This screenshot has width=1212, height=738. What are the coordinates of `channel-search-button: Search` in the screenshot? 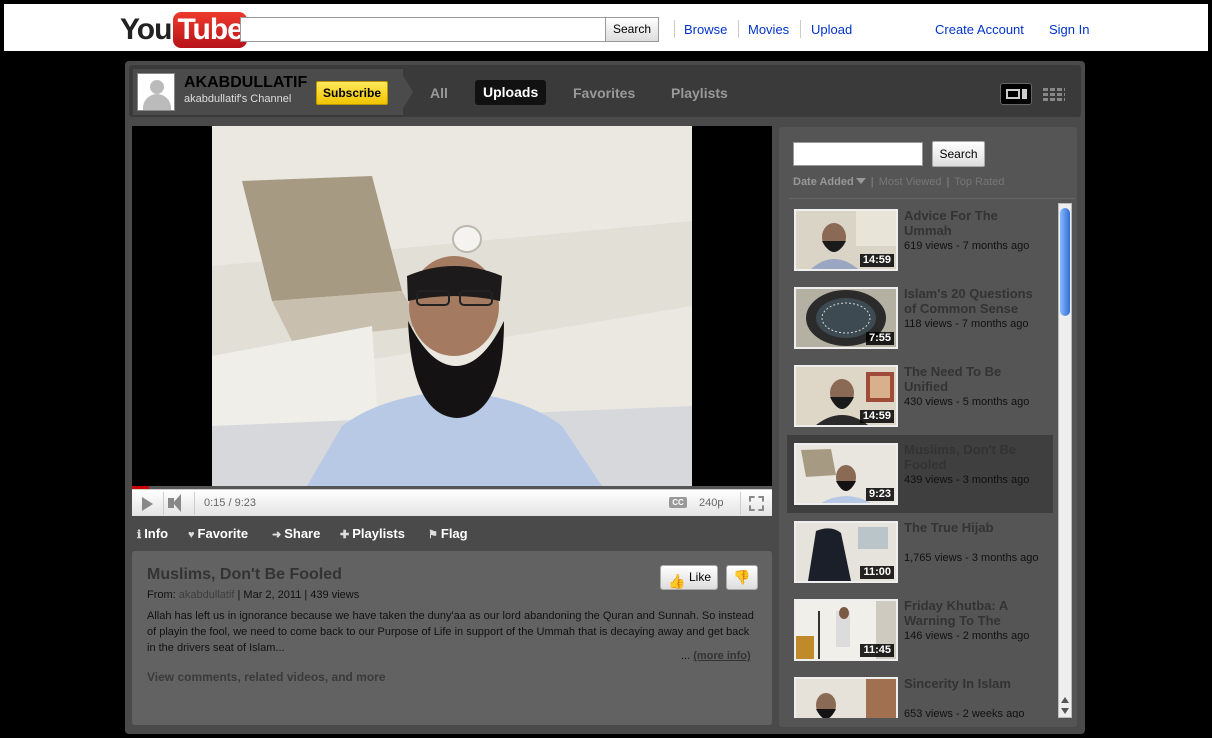 It's located at (958, 154).